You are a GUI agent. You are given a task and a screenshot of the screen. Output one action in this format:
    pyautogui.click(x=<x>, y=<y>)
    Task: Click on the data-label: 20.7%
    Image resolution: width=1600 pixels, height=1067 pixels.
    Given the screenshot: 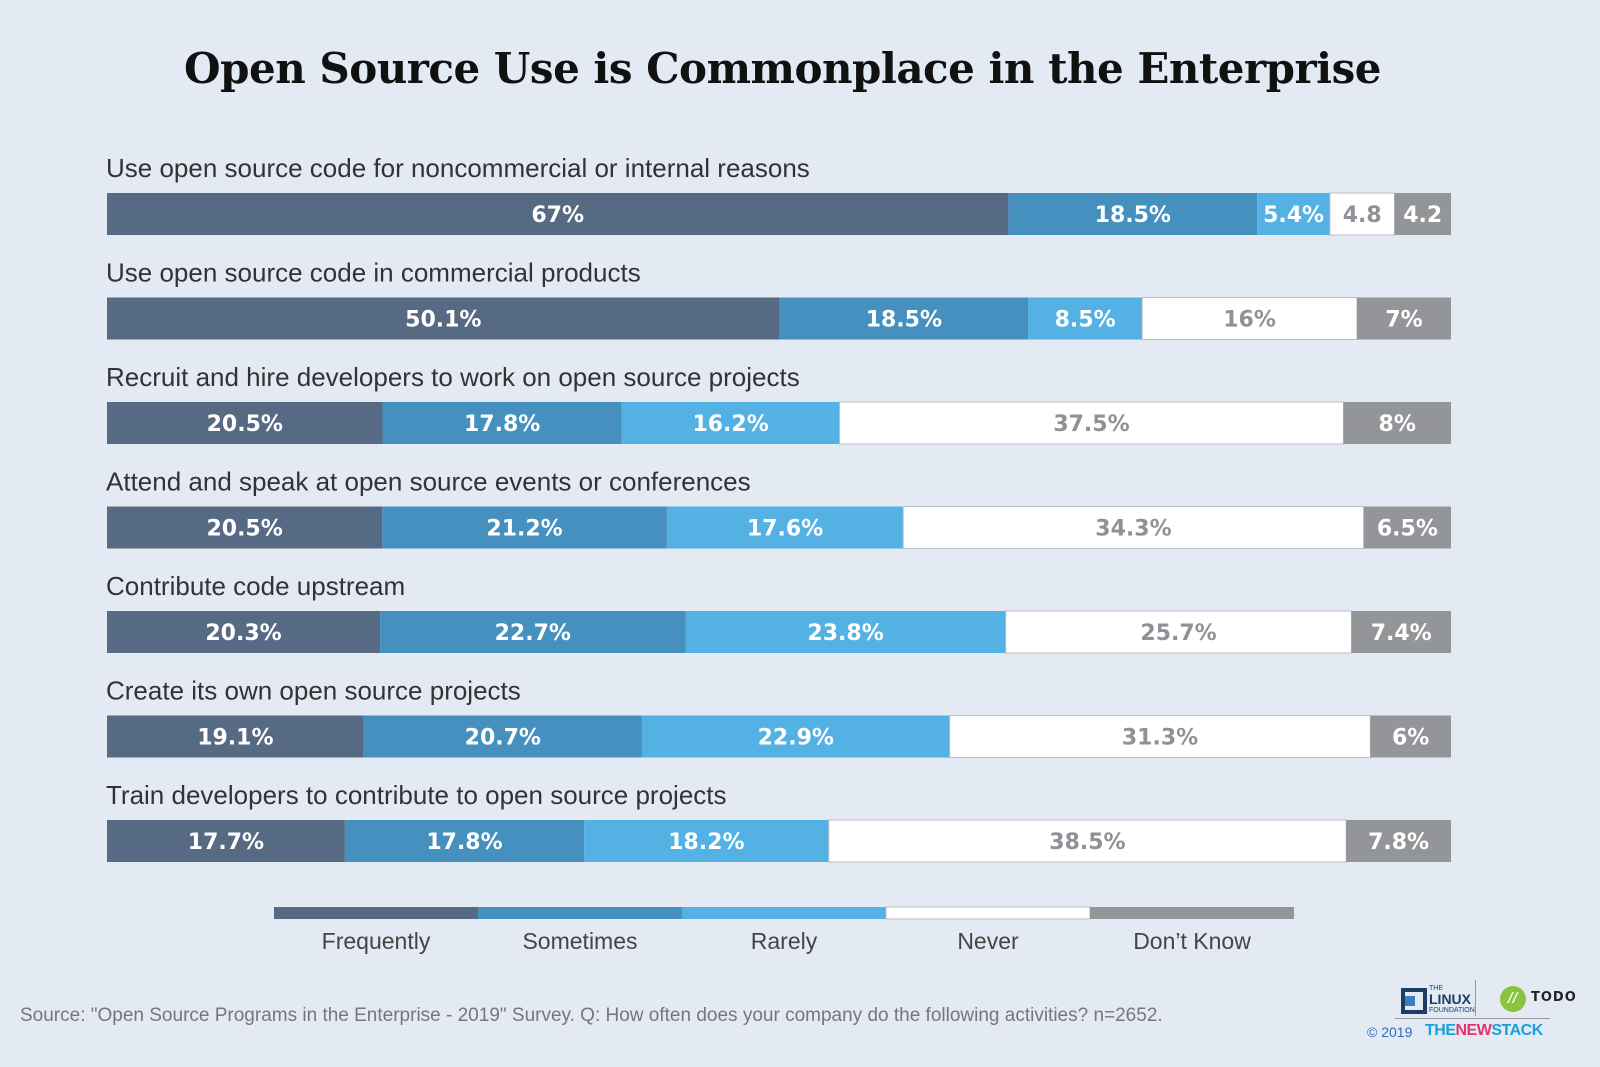 What is the action you would take?
    pyautogui.click(x=503, y=738)
    